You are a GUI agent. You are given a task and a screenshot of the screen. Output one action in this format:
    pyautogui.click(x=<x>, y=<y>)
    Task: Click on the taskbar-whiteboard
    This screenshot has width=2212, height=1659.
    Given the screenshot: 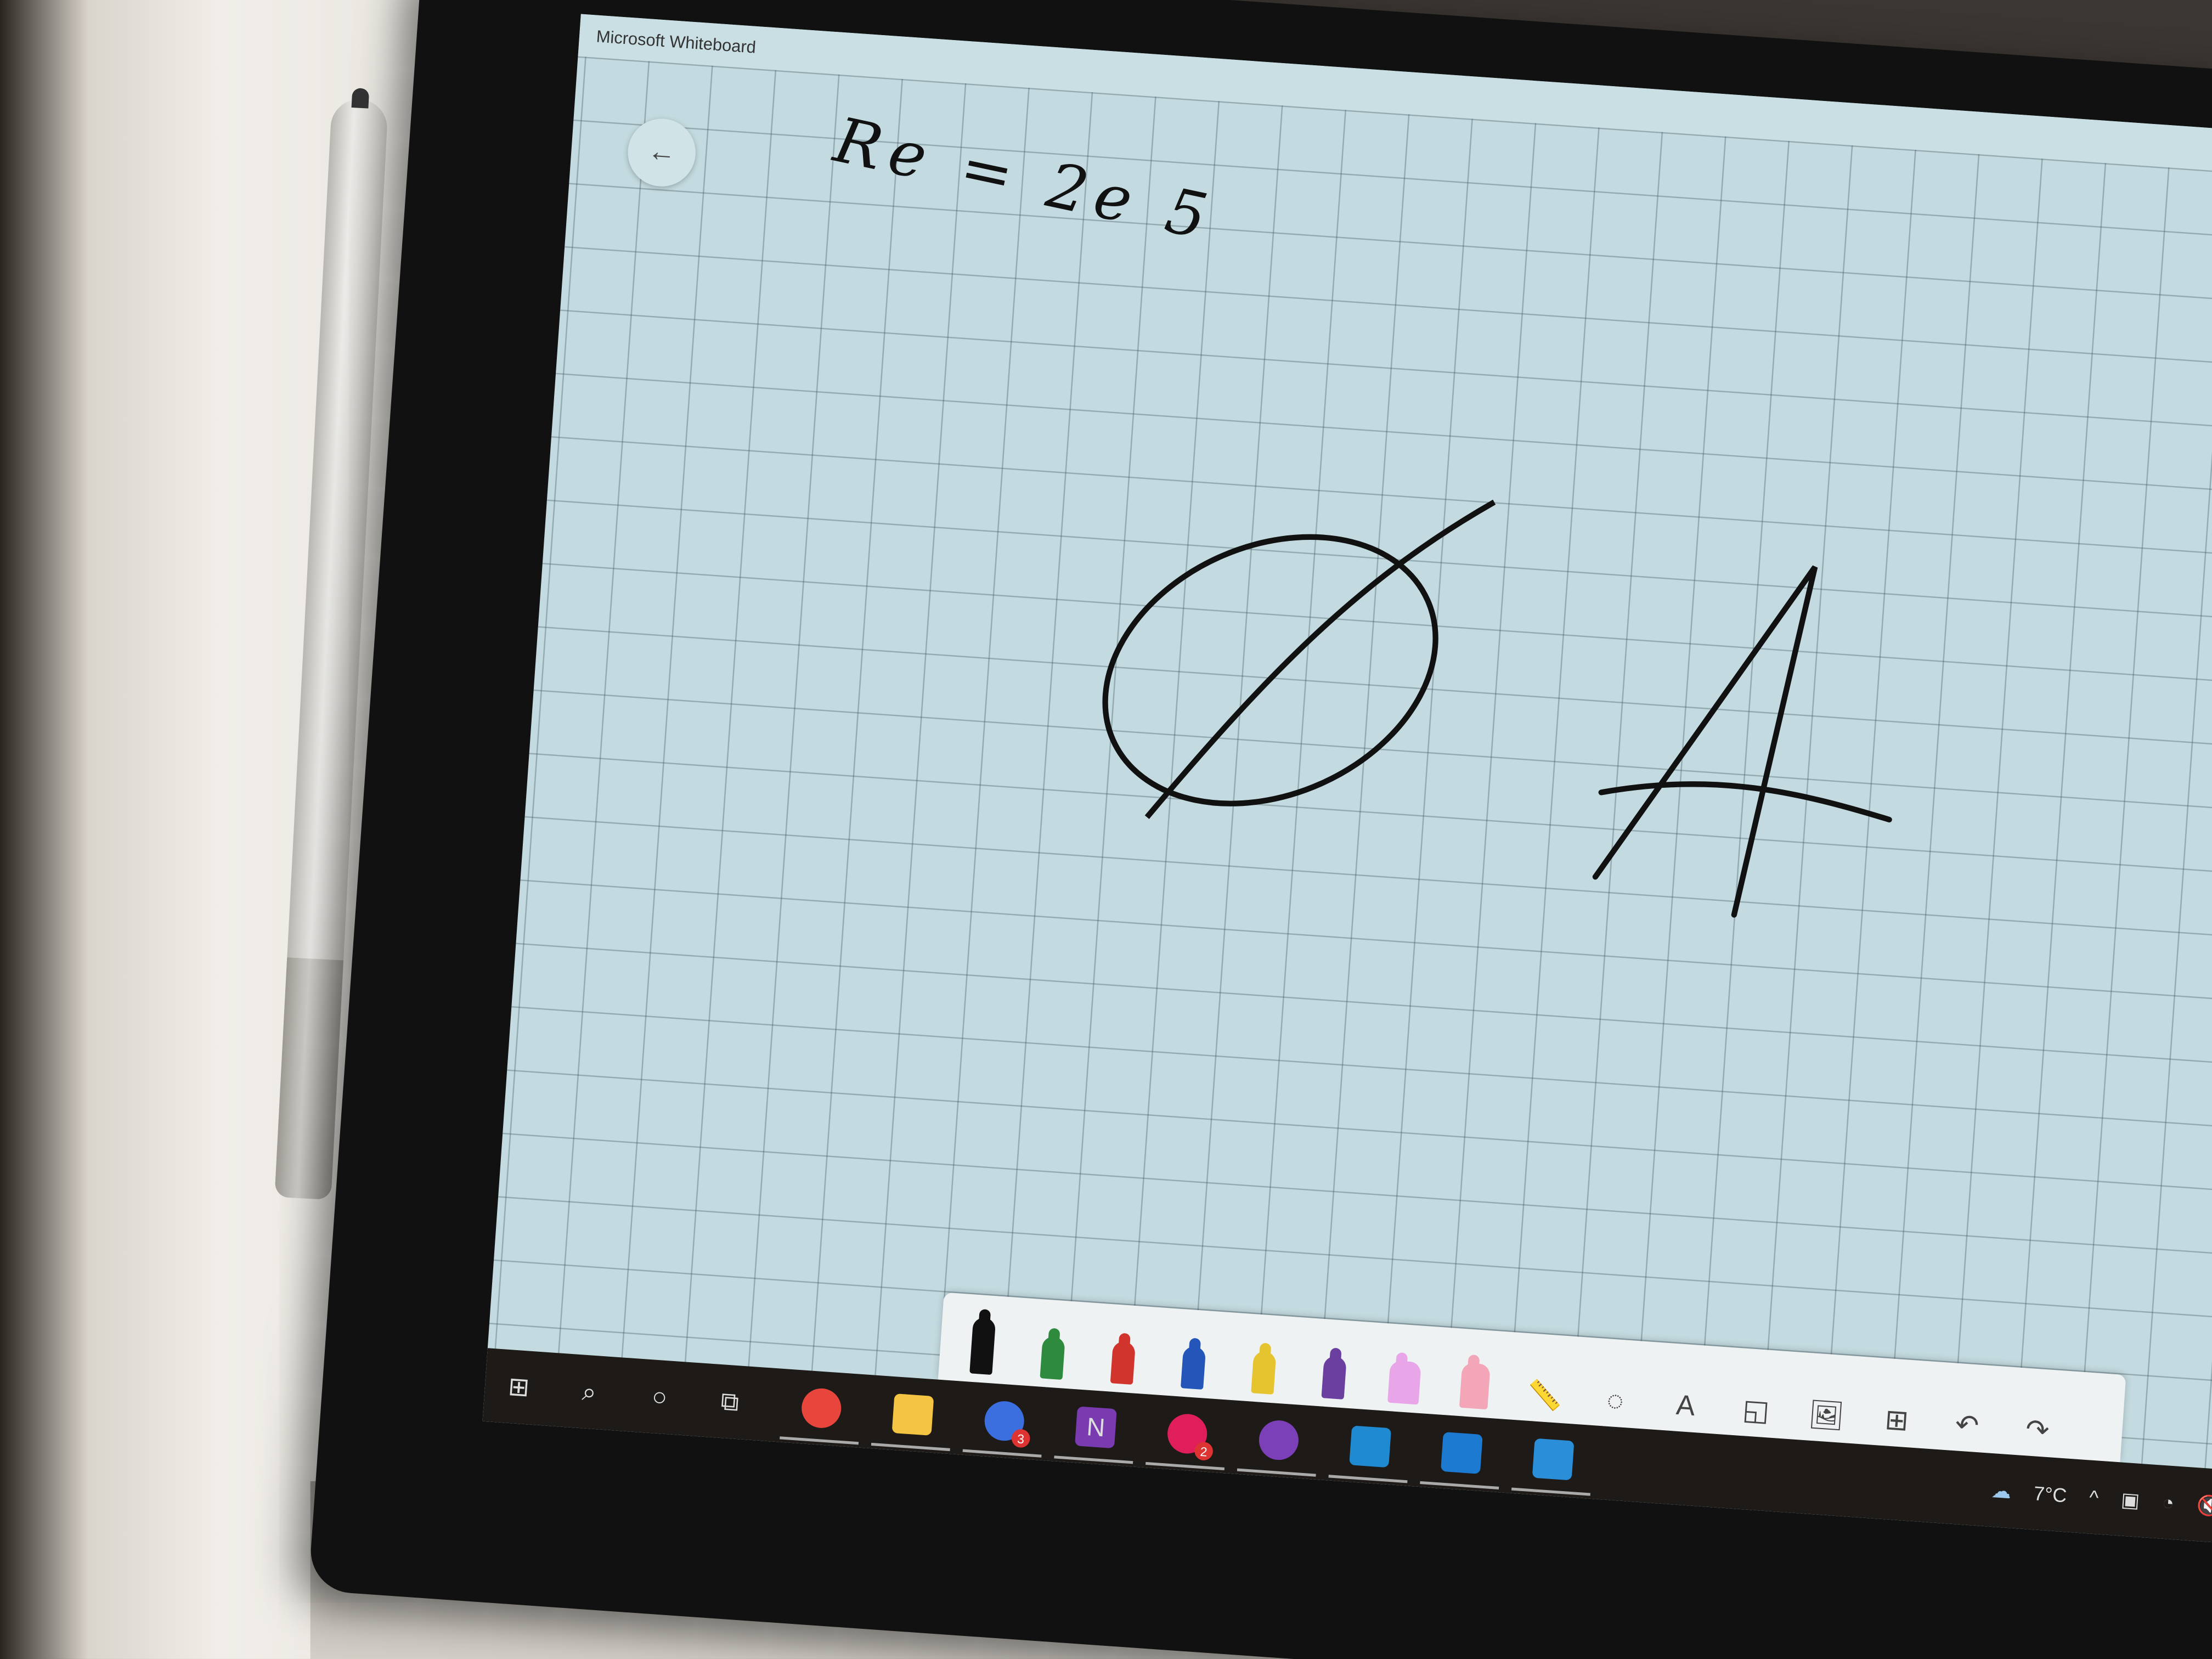 What is the action you would take?
    pyautogui.click(x=1462, y=1453)
    